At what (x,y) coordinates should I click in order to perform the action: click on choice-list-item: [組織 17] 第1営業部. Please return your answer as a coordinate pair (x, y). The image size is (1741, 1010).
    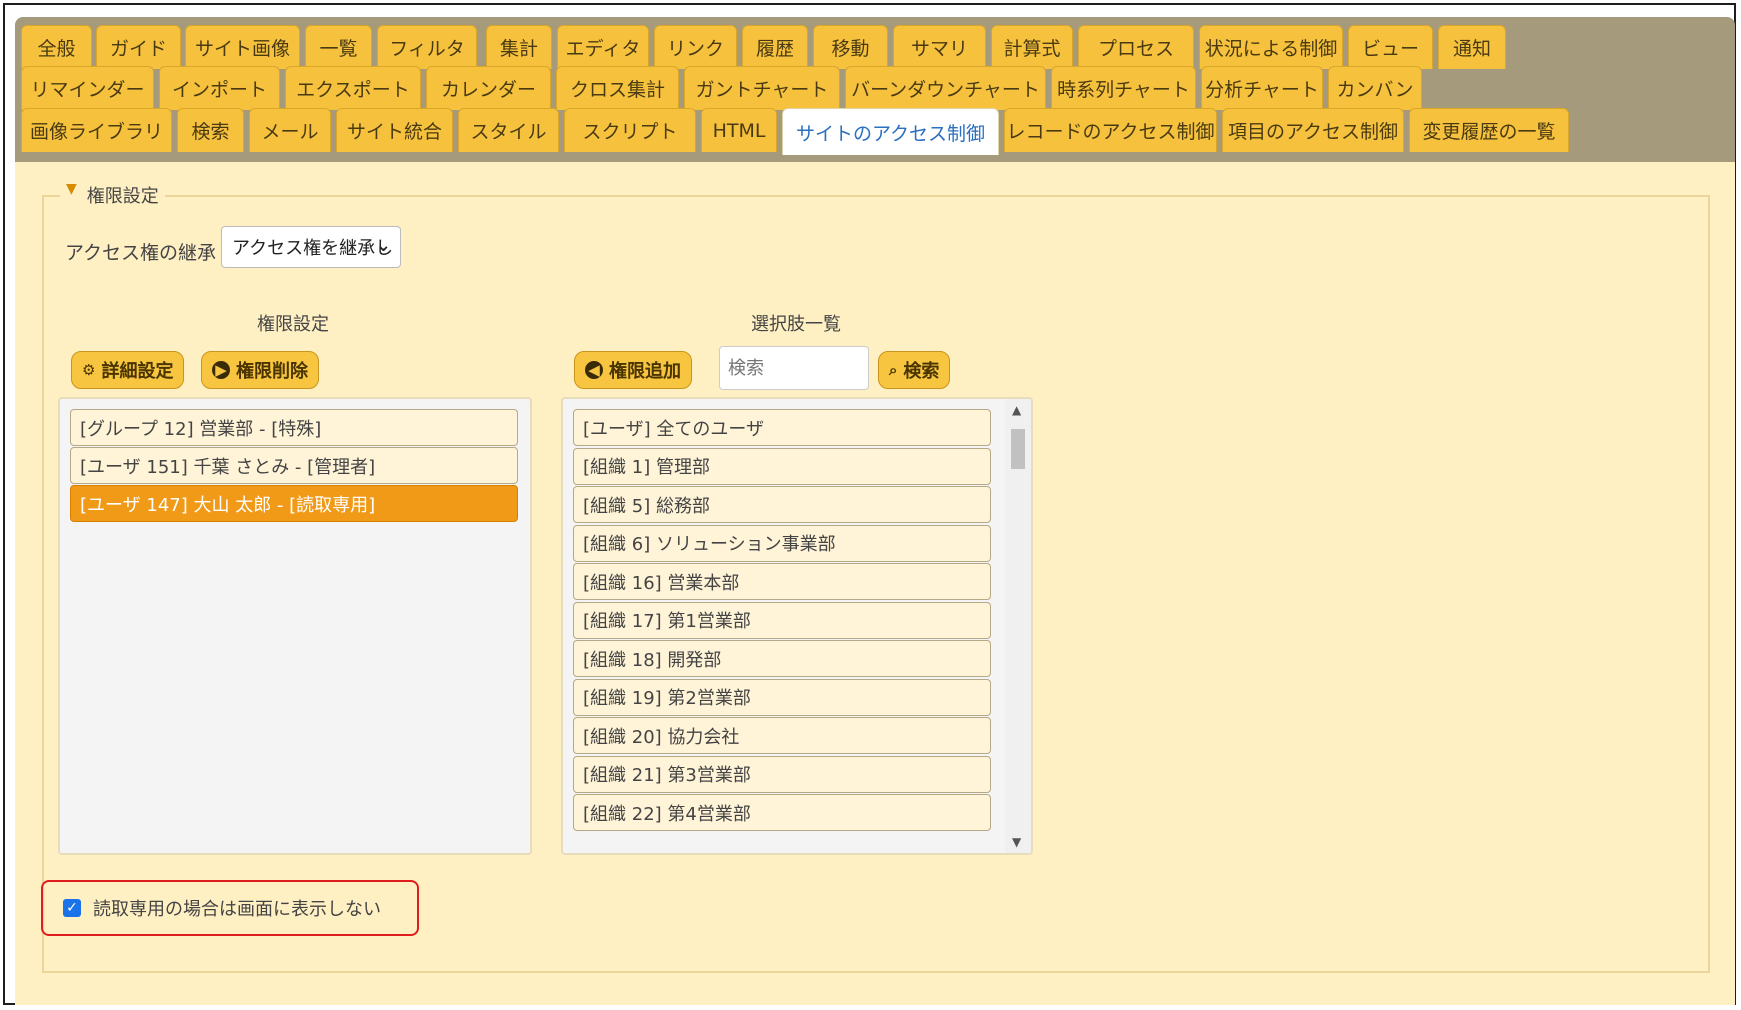
    Looking at the image, I should click on (782, 620).